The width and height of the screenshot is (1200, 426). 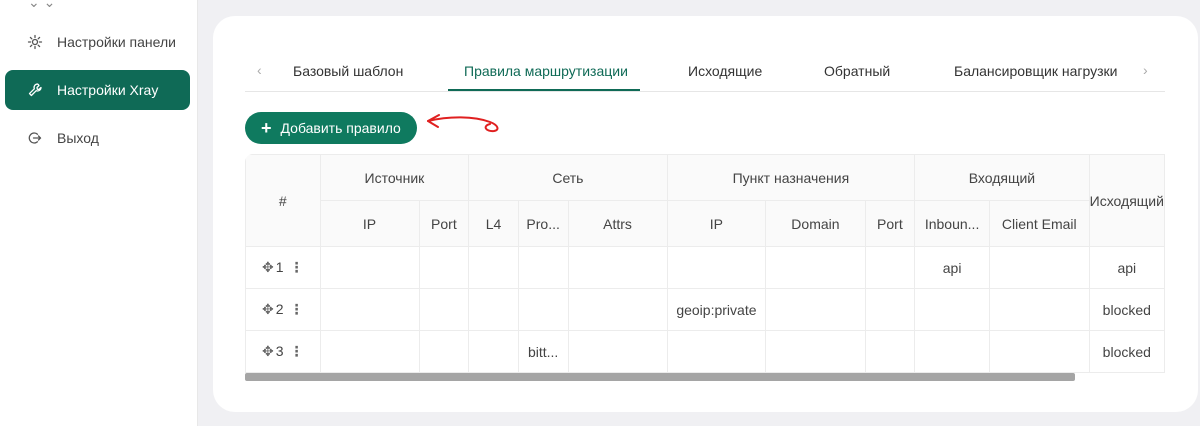 I want to click on sidebar-item-panel-settings: Настройки панели, so click(x=97, y=42).